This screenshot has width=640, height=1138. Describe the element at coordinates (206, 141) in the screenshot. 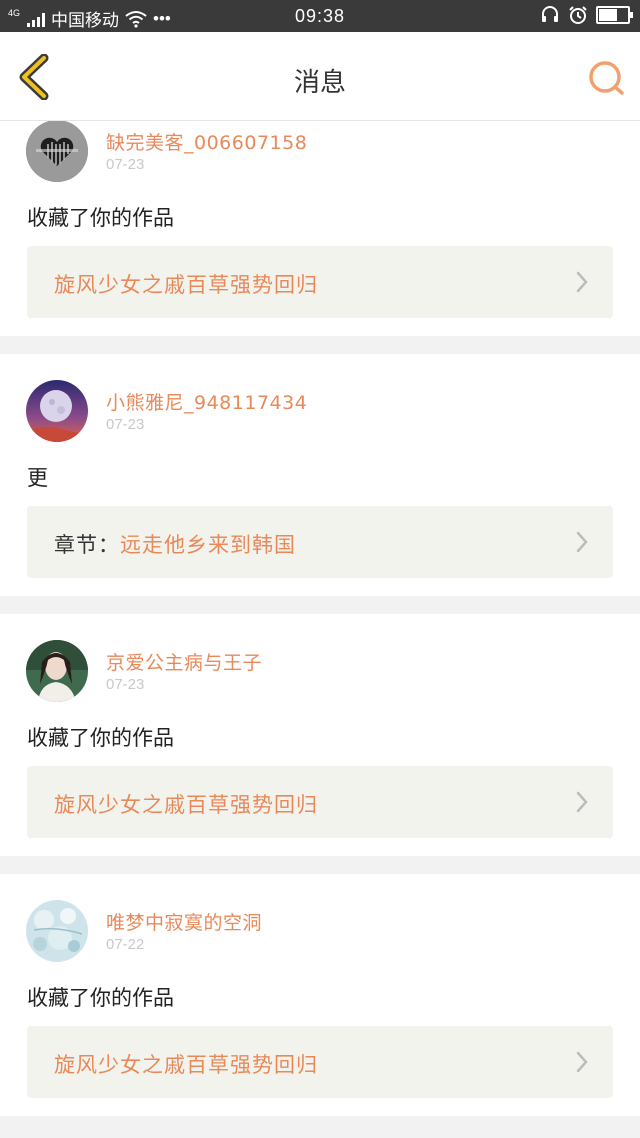

I see `user-name: 缺完美客_006607158` at that location.